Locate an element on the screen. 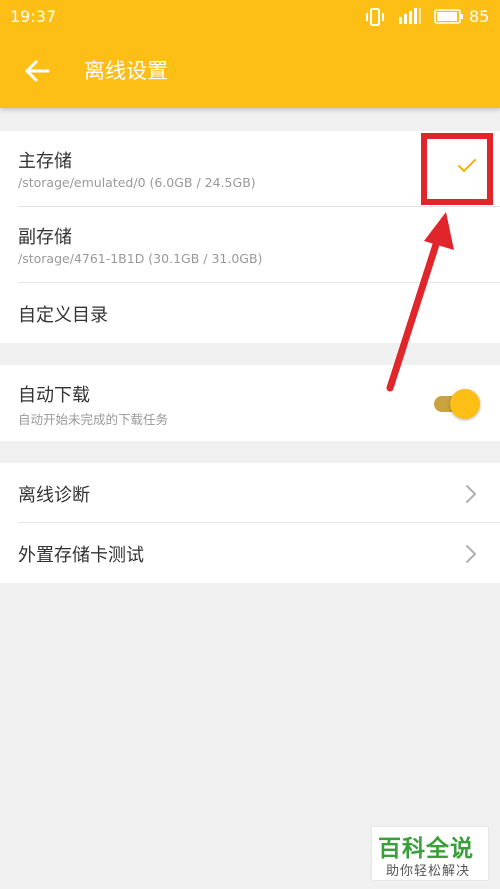 This screenshot has width=500, height=889. custom-directory-title: 自定义目录 is located at coordinates (63, 315).